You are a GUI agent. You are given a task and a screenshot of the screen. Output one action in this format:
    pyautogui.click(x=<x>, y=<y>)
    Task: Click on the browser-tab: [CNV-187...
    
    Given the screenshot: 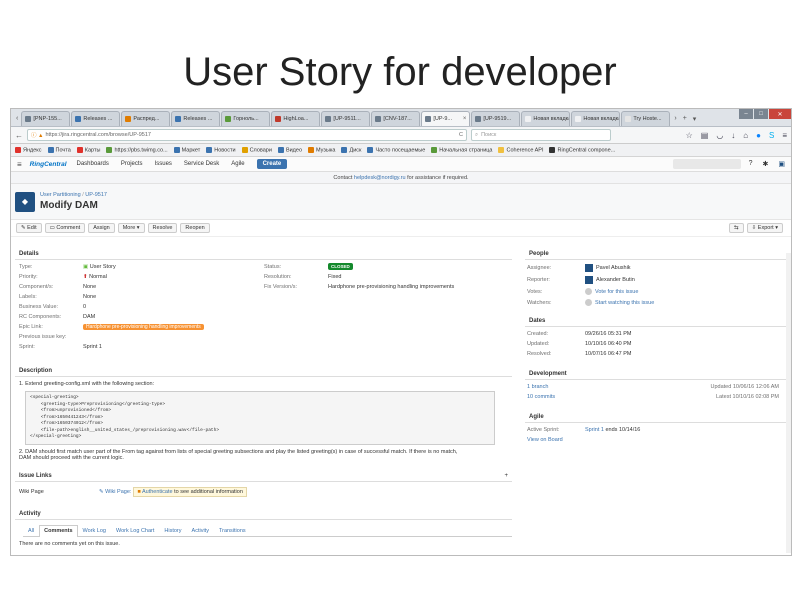 What is the action you would take?
    pyautogui.click(x=396, y=118)
    